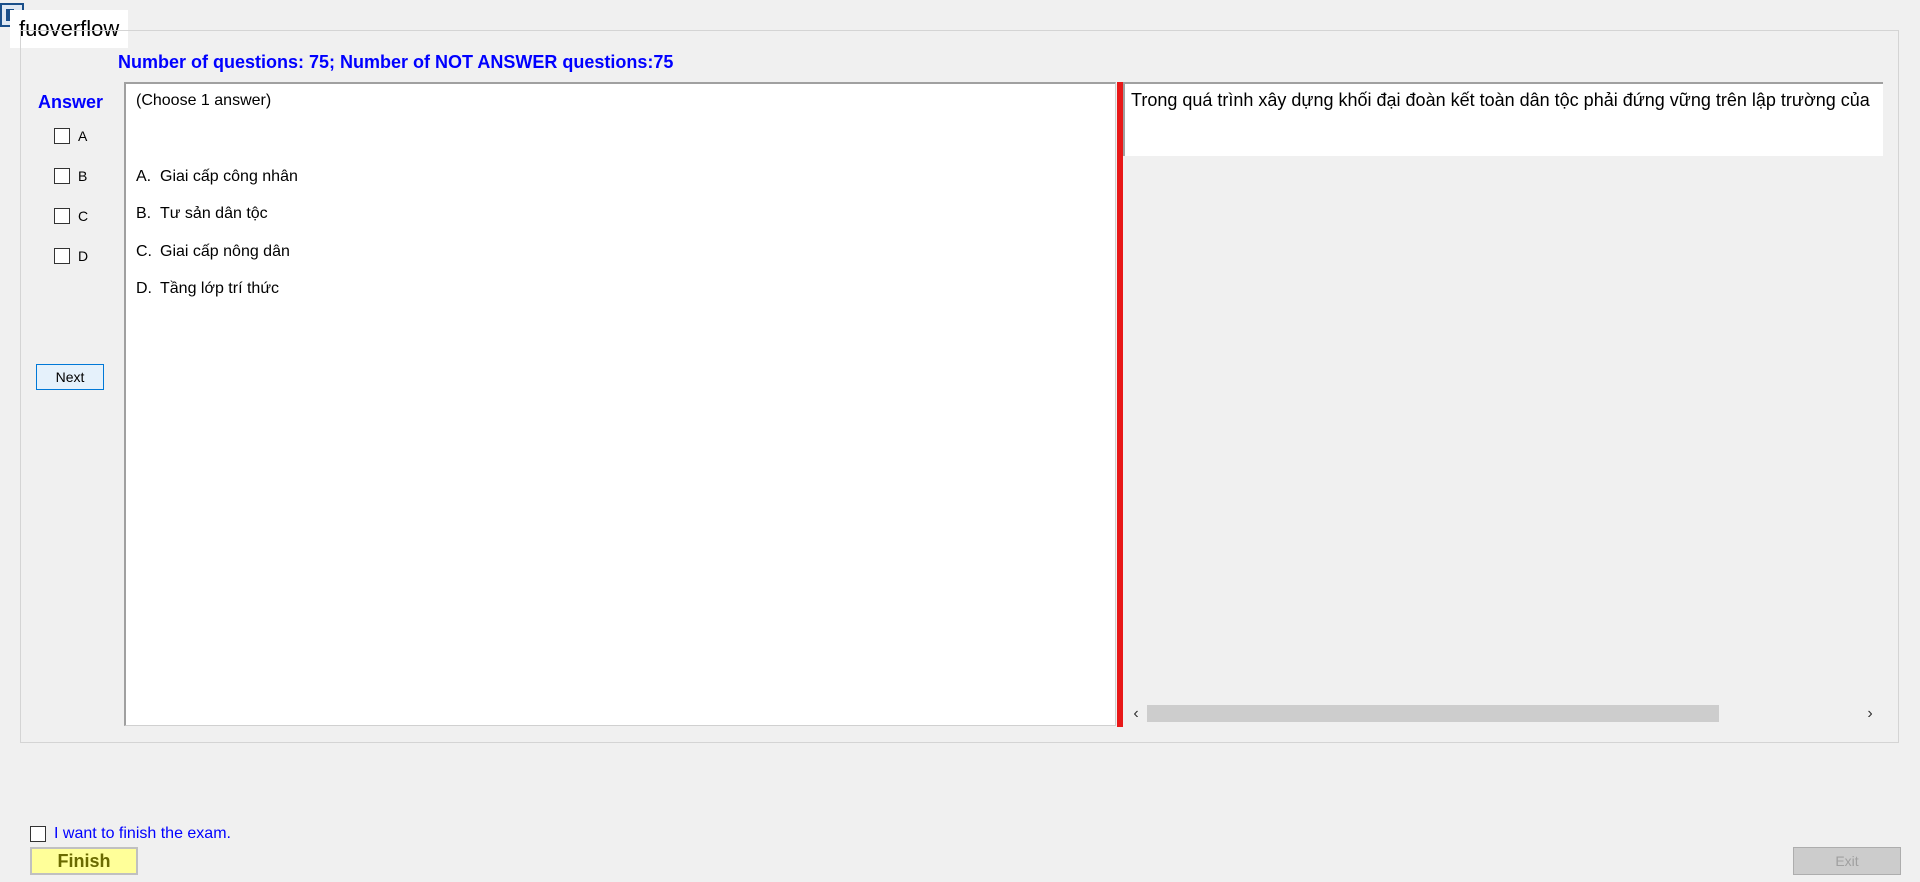 The width and height of the screenshot is (1920, 882). I want to click on answer-checkbox-a, so click(62, 136).